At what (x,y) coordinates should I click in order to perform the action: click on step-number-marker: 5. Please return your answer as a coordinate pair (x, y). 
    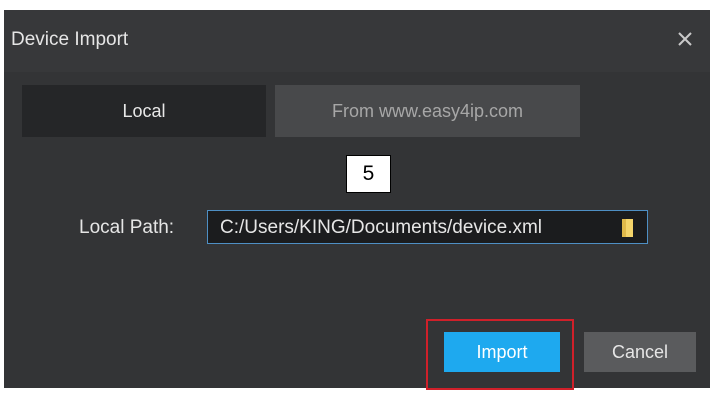
    Looking at the image, I should click on (368, 174).